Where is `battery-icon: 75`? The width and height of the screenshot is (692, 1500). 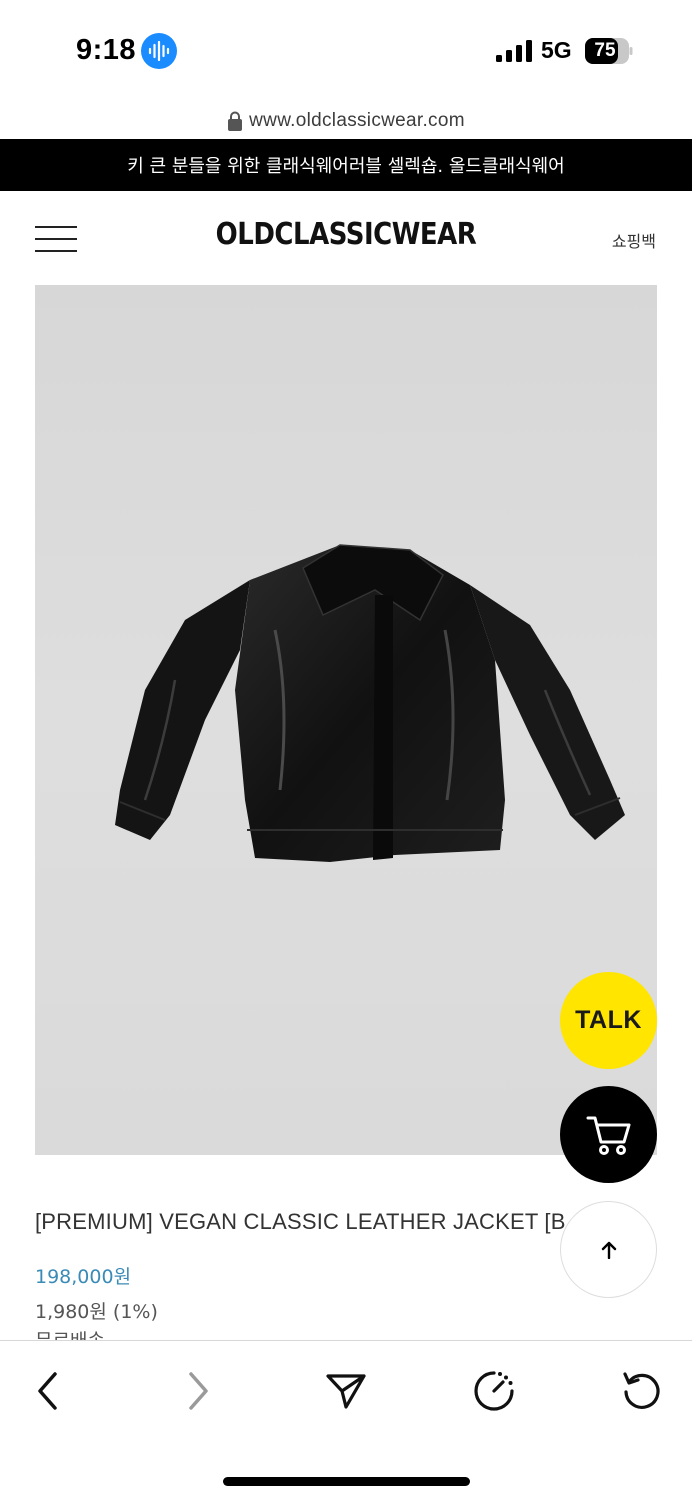
battery-icon: 75 is located at coordinates (609, 51).